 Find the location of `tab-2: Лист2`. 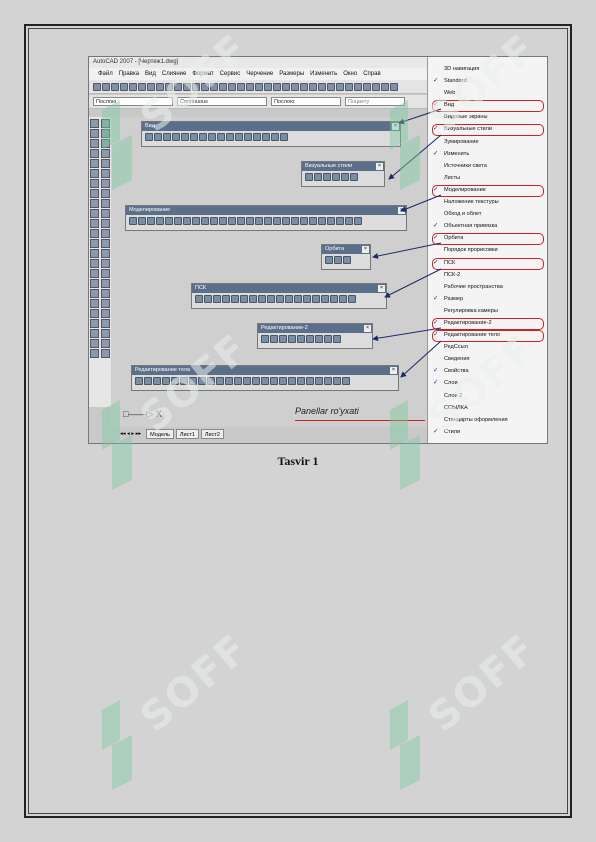

tab-2: Лист2 is located at coordinates (212, 434).